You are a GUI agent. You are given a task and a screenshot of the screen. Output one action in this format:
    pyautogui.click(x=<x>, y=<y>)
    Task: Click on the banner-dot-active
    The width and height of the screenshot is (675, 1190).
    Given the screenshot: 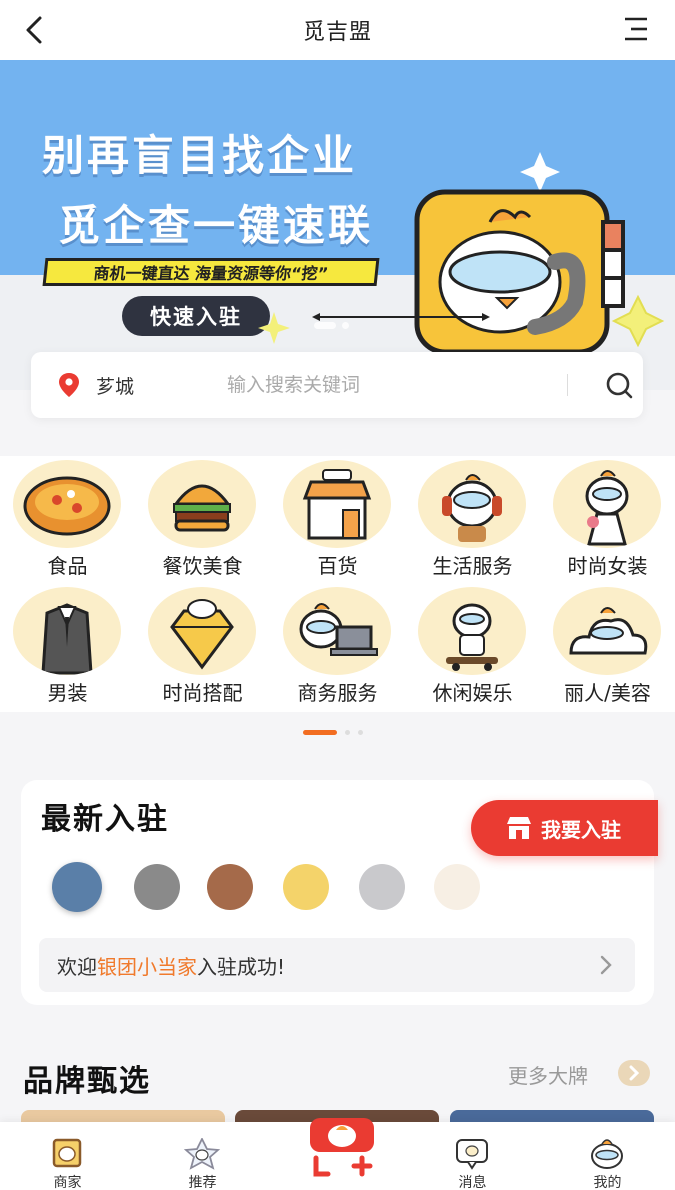 What is the action you would take?
    pyautogui.click(x=325, y=325)
    